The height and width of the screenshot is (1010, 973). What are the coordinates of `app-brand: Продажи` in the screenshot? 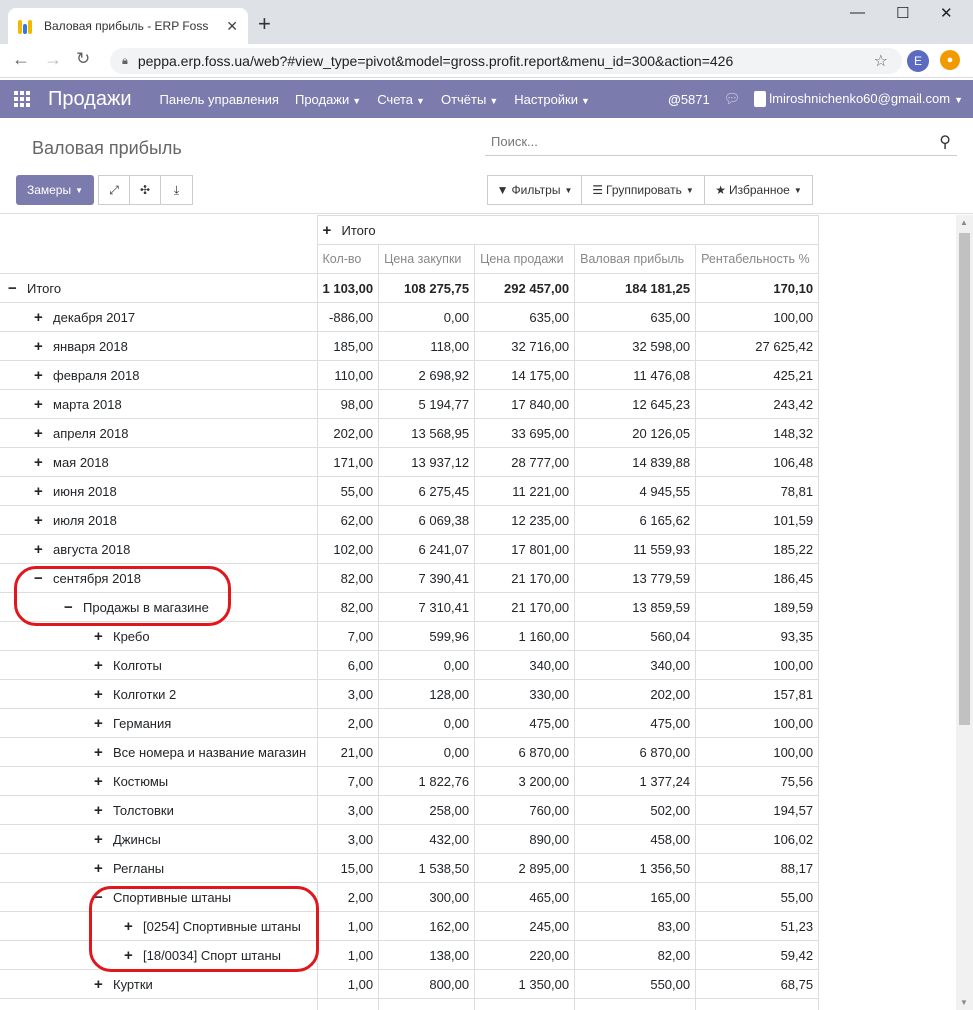 It's located at (90, 99).